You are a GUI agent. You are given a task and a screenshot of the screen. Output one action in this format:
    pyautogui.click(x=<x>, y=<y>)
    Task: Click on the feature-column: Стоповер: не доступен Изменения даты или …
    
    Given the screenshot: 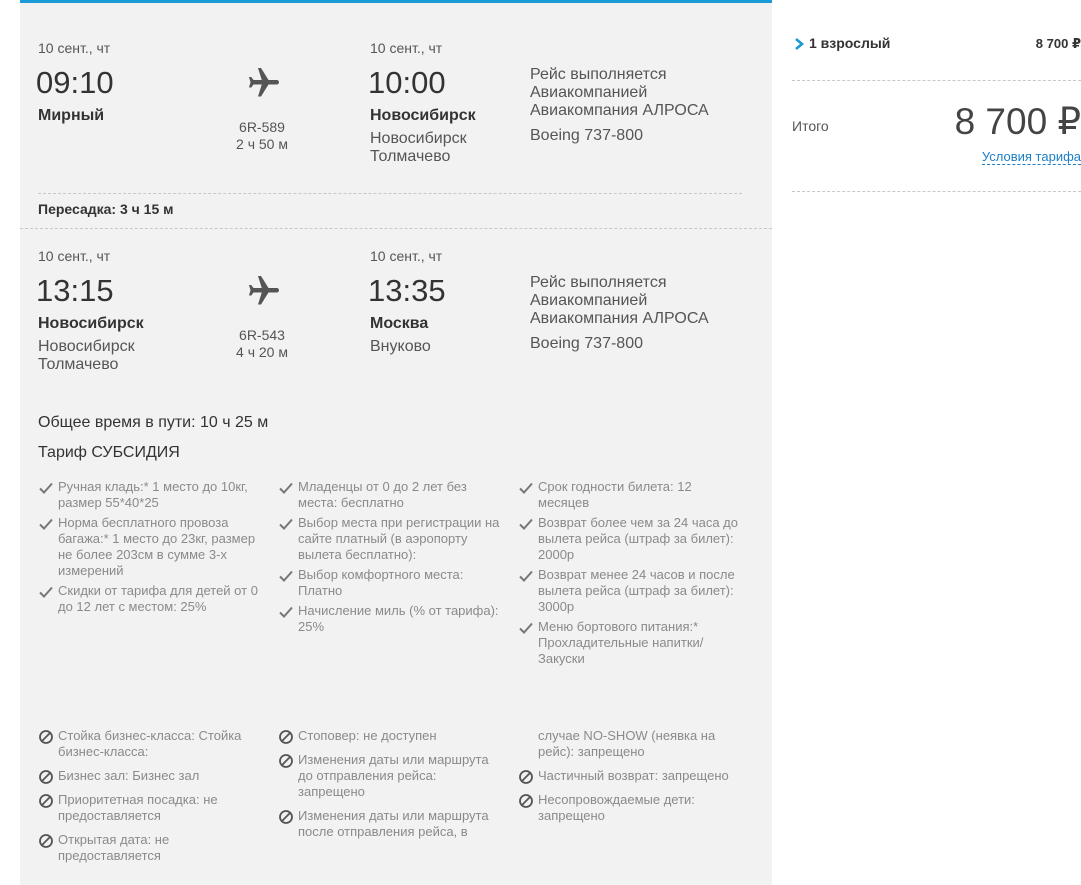 What is the action you would take?
    pyautogui.click(x=390, y=788)
    